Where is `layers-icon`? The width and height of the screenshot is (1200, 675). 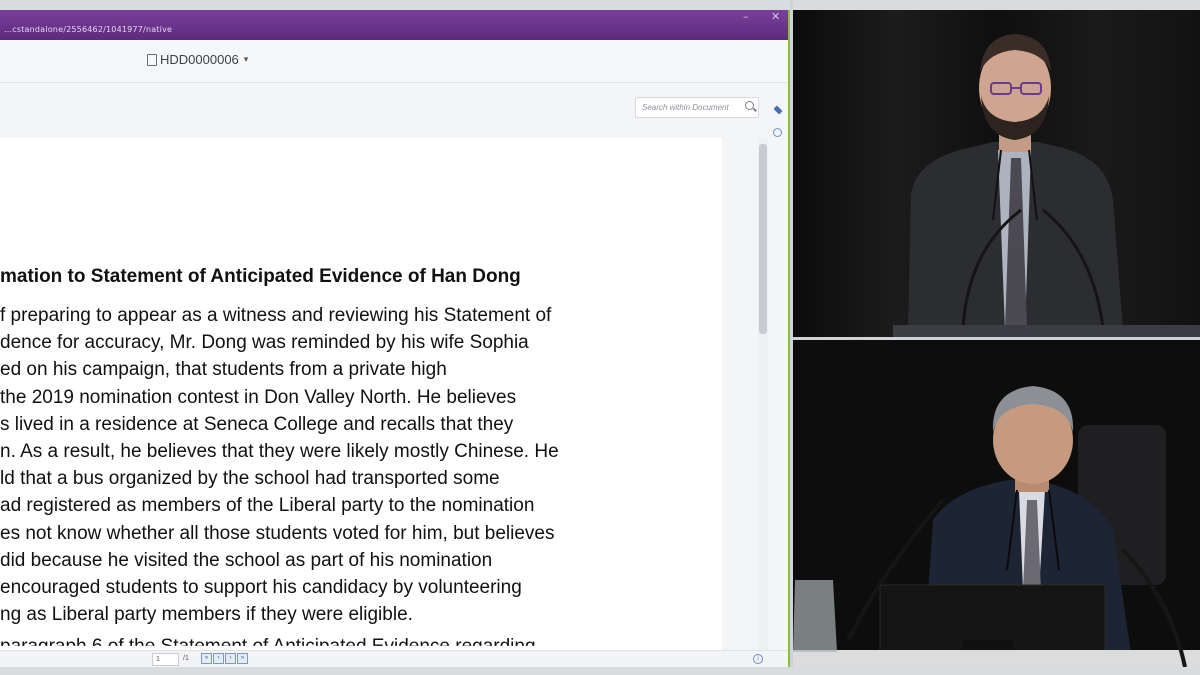 layers-icon is located at coordinates (778, 110).